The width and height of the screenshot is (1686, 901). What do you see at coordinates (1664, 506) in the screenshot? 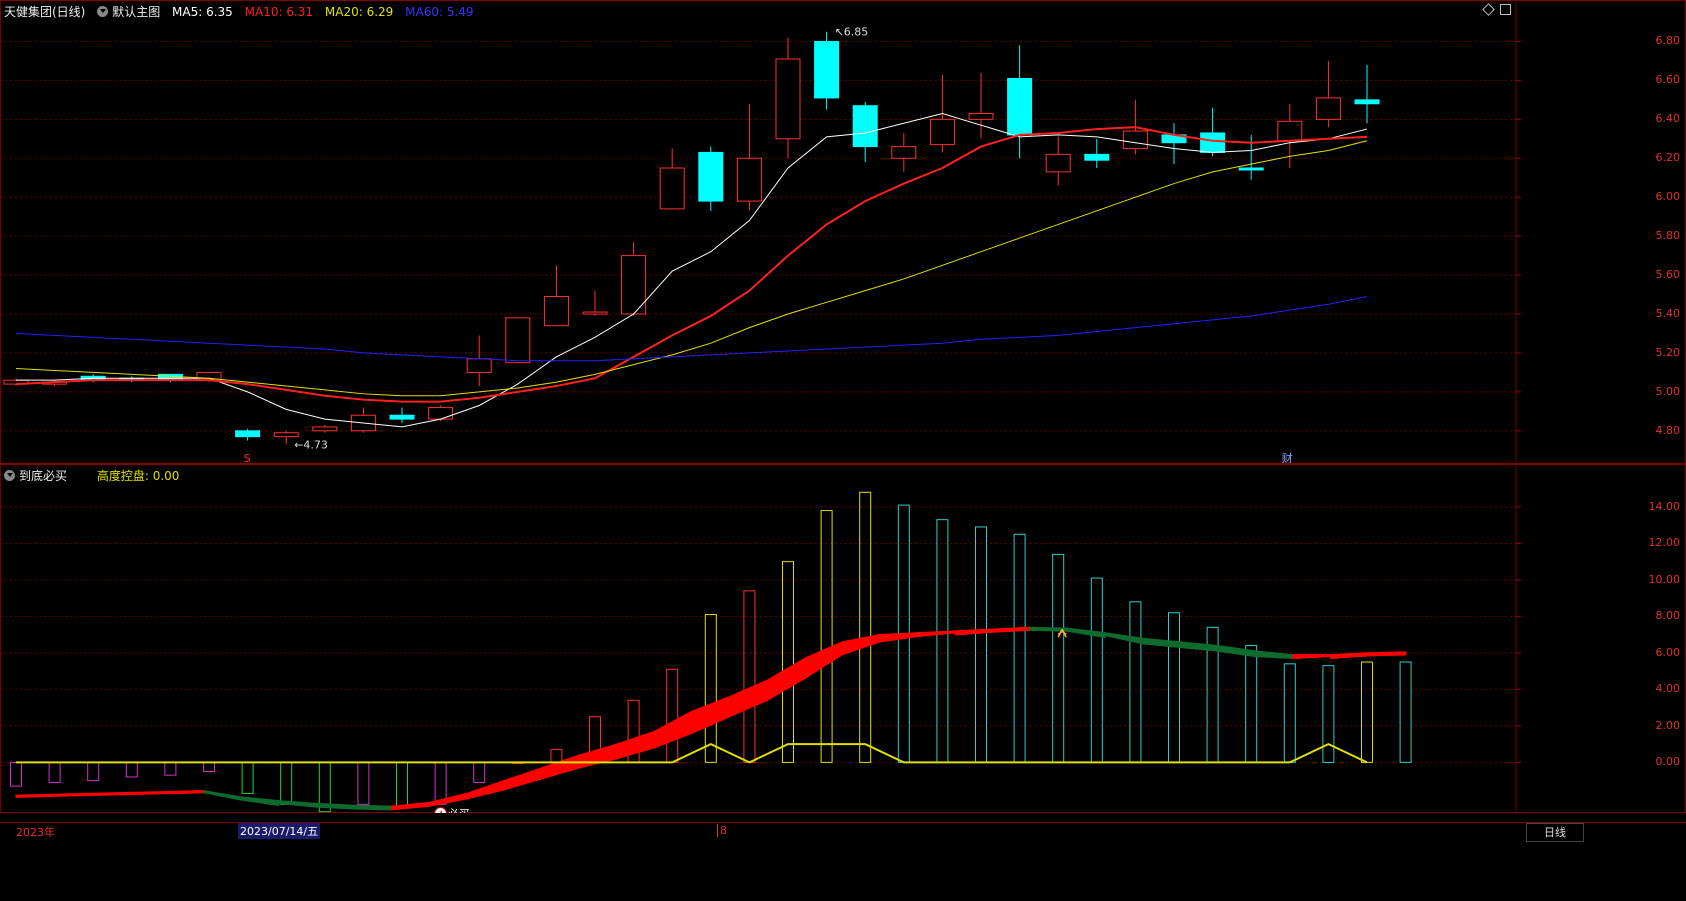
I see `indicator-tick-label: 14.00` at bounding box center [1664, 506].